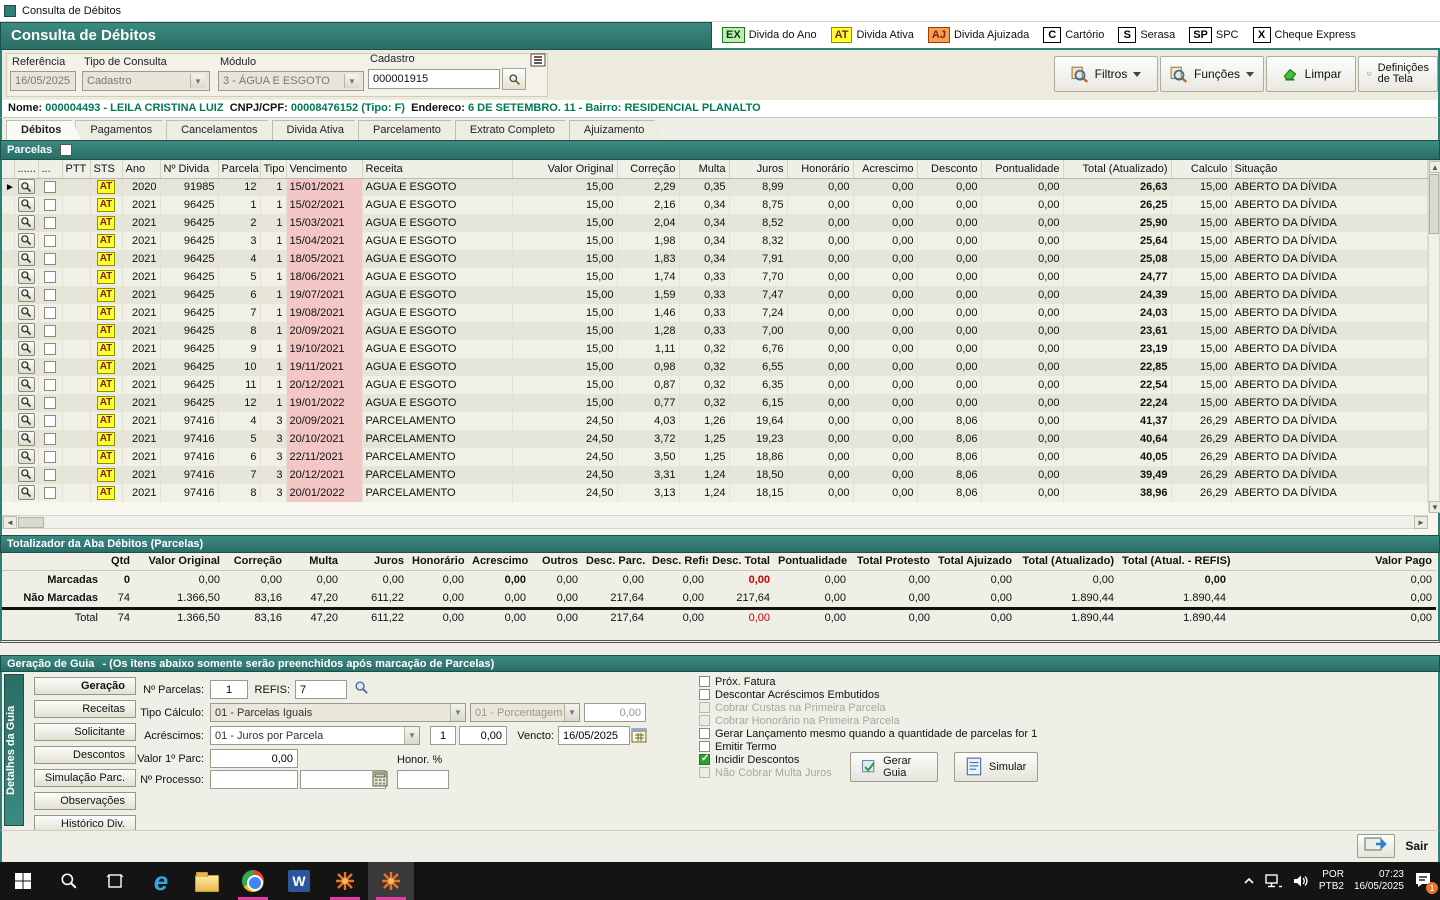 Image resolution: width=1440 pixels, height=900 pixels. Describe the element at coordinates (648, 169) in the screenshot. I see `column-header: Correção` at that location.